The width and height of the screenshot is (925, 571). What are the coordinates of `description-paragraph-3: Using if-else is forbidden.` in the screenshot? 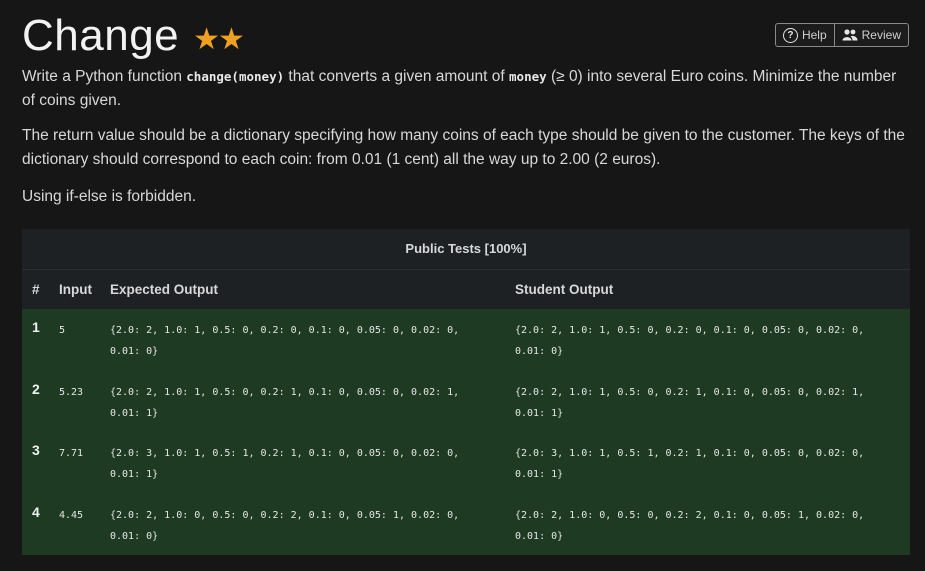 It's located at (109, 196).